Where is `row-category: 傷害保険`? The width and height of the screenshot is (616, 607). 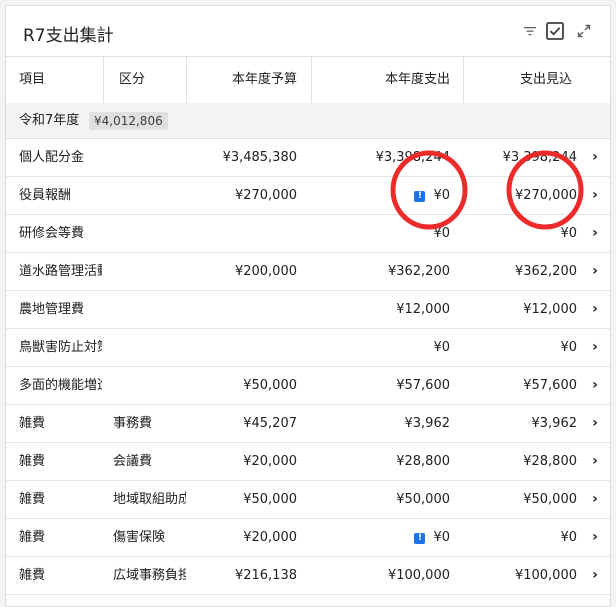
row-category: 傷害保険 is located at coordinates (139, 537).